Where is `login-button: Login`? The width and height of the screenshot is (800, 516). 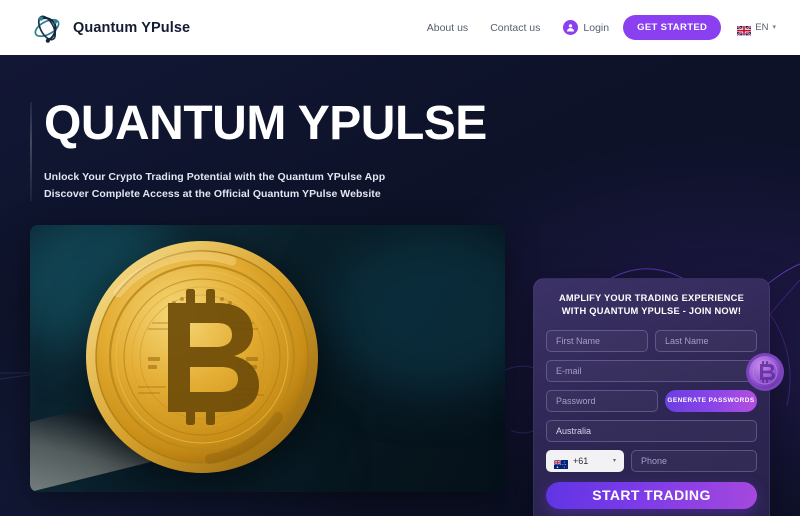
login-button: Login is located at coordinates (585, 27).